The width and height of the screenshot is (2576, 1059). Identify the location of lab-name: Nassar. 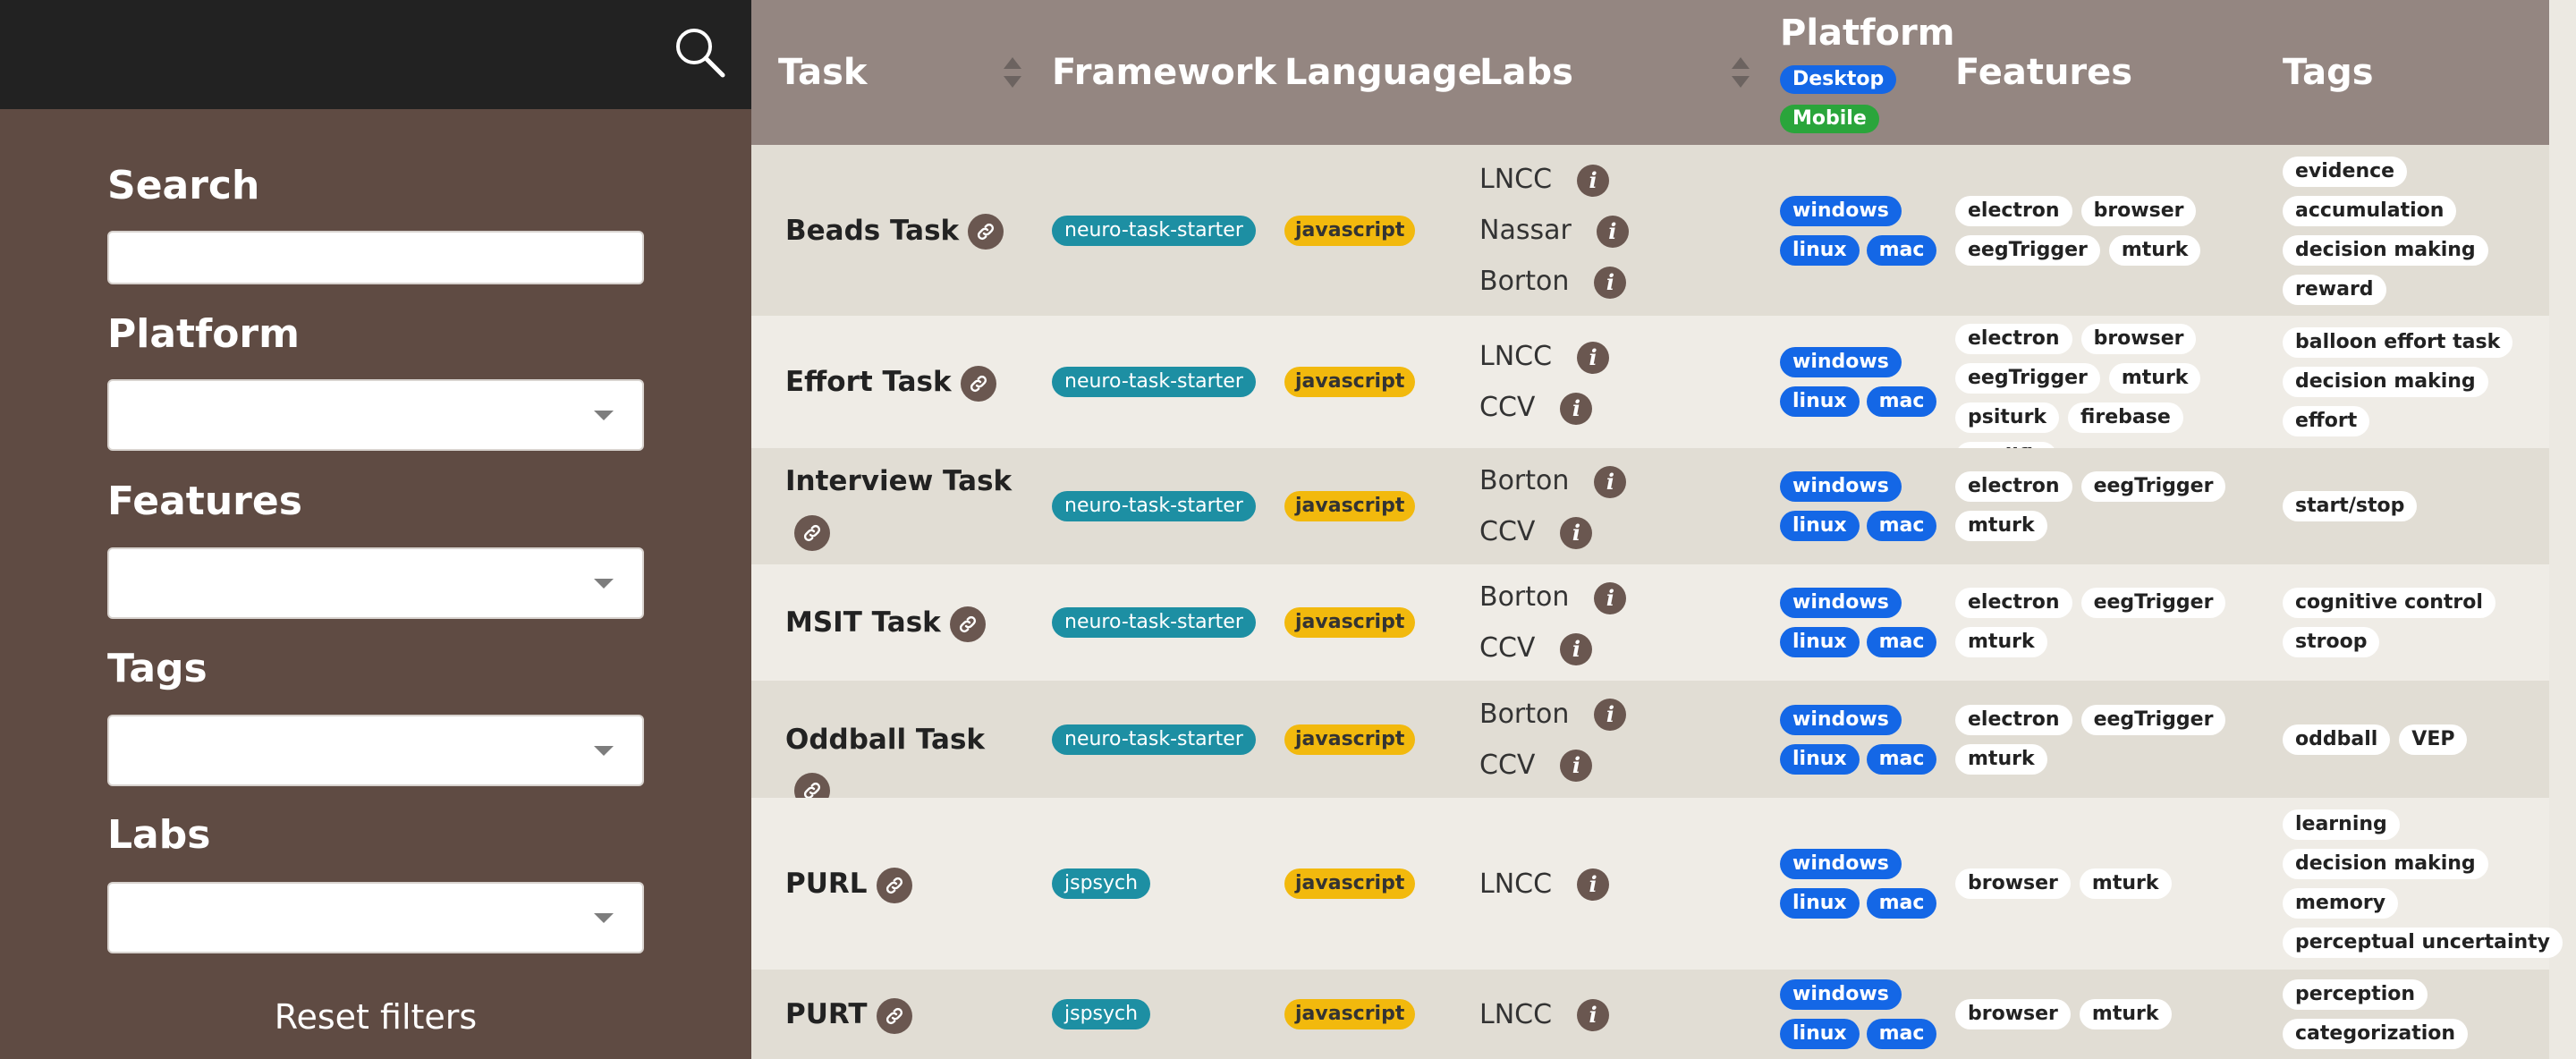
(1525, 230).